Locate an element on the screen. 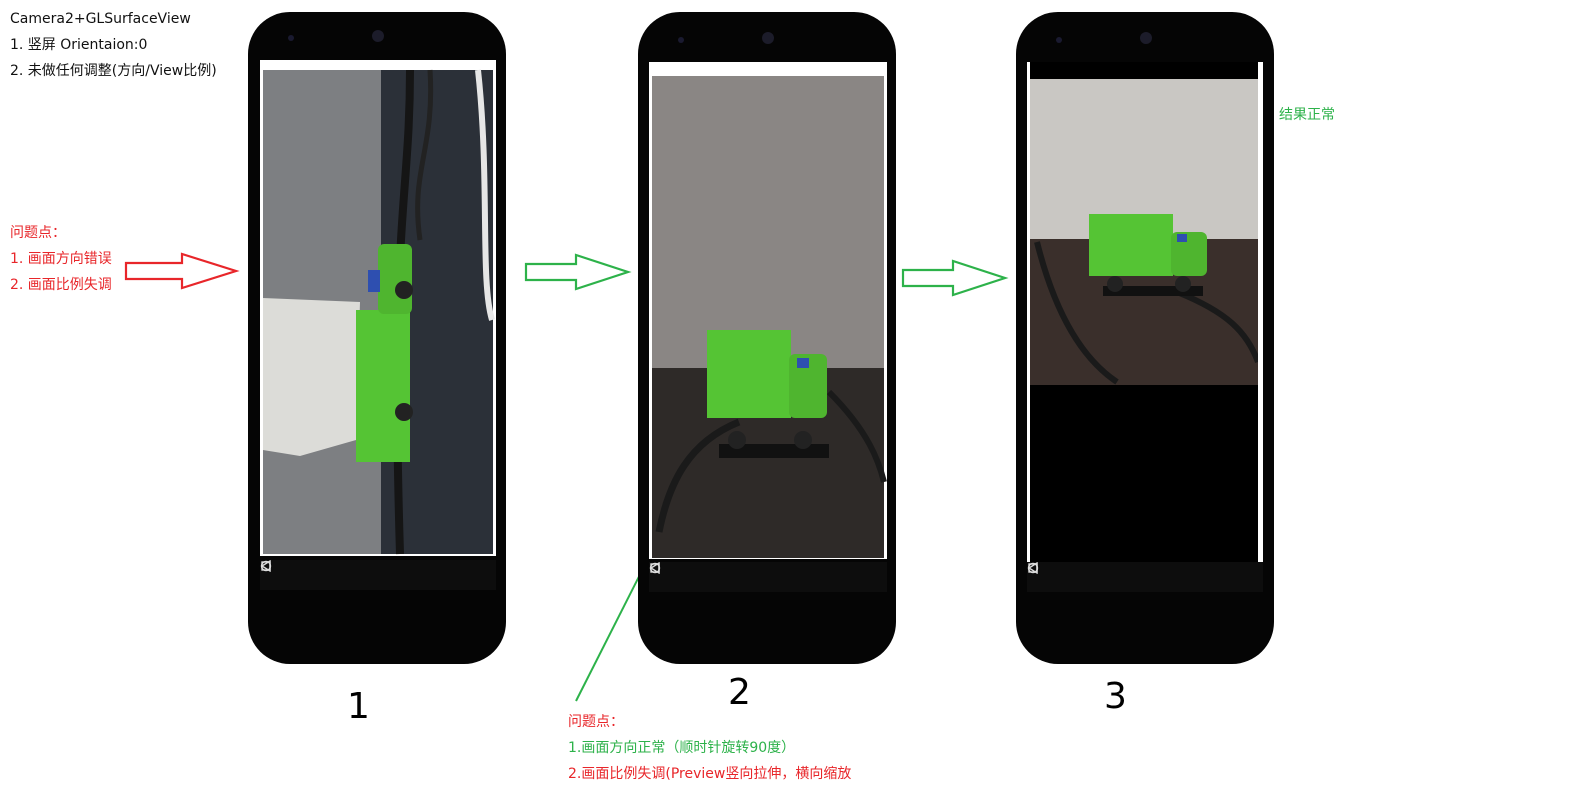 The height and width of the screenshot is (802, 1569). issues-left: 问题点： 1. 画面方向错误 2. 画面比例失调 is located at coordinates (61, 259).